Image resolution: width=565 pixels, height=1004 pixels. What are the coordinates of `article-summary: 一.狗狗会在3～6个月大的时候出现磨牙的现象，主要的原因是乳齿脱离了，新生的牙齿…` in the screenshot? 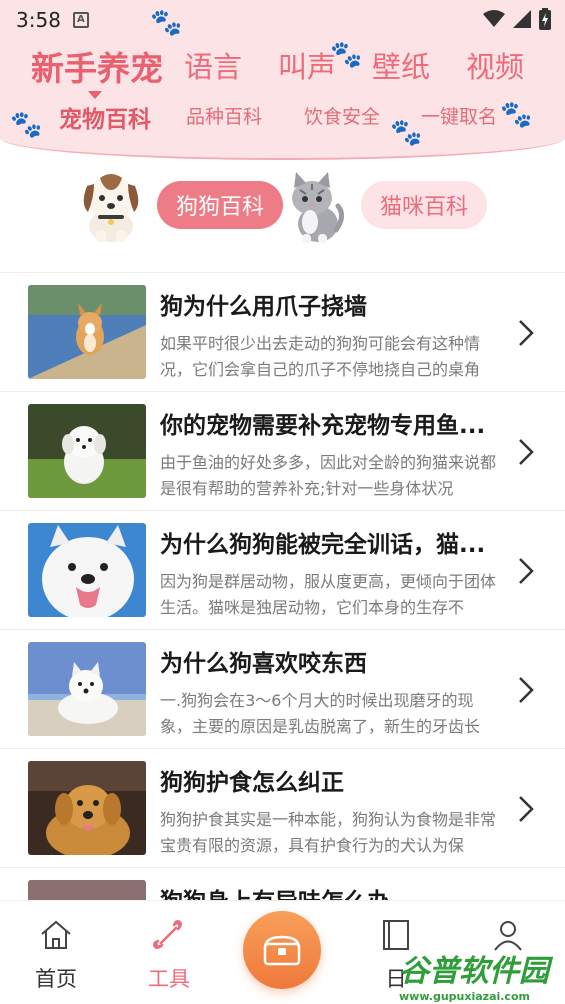 It's located at (320, 713).